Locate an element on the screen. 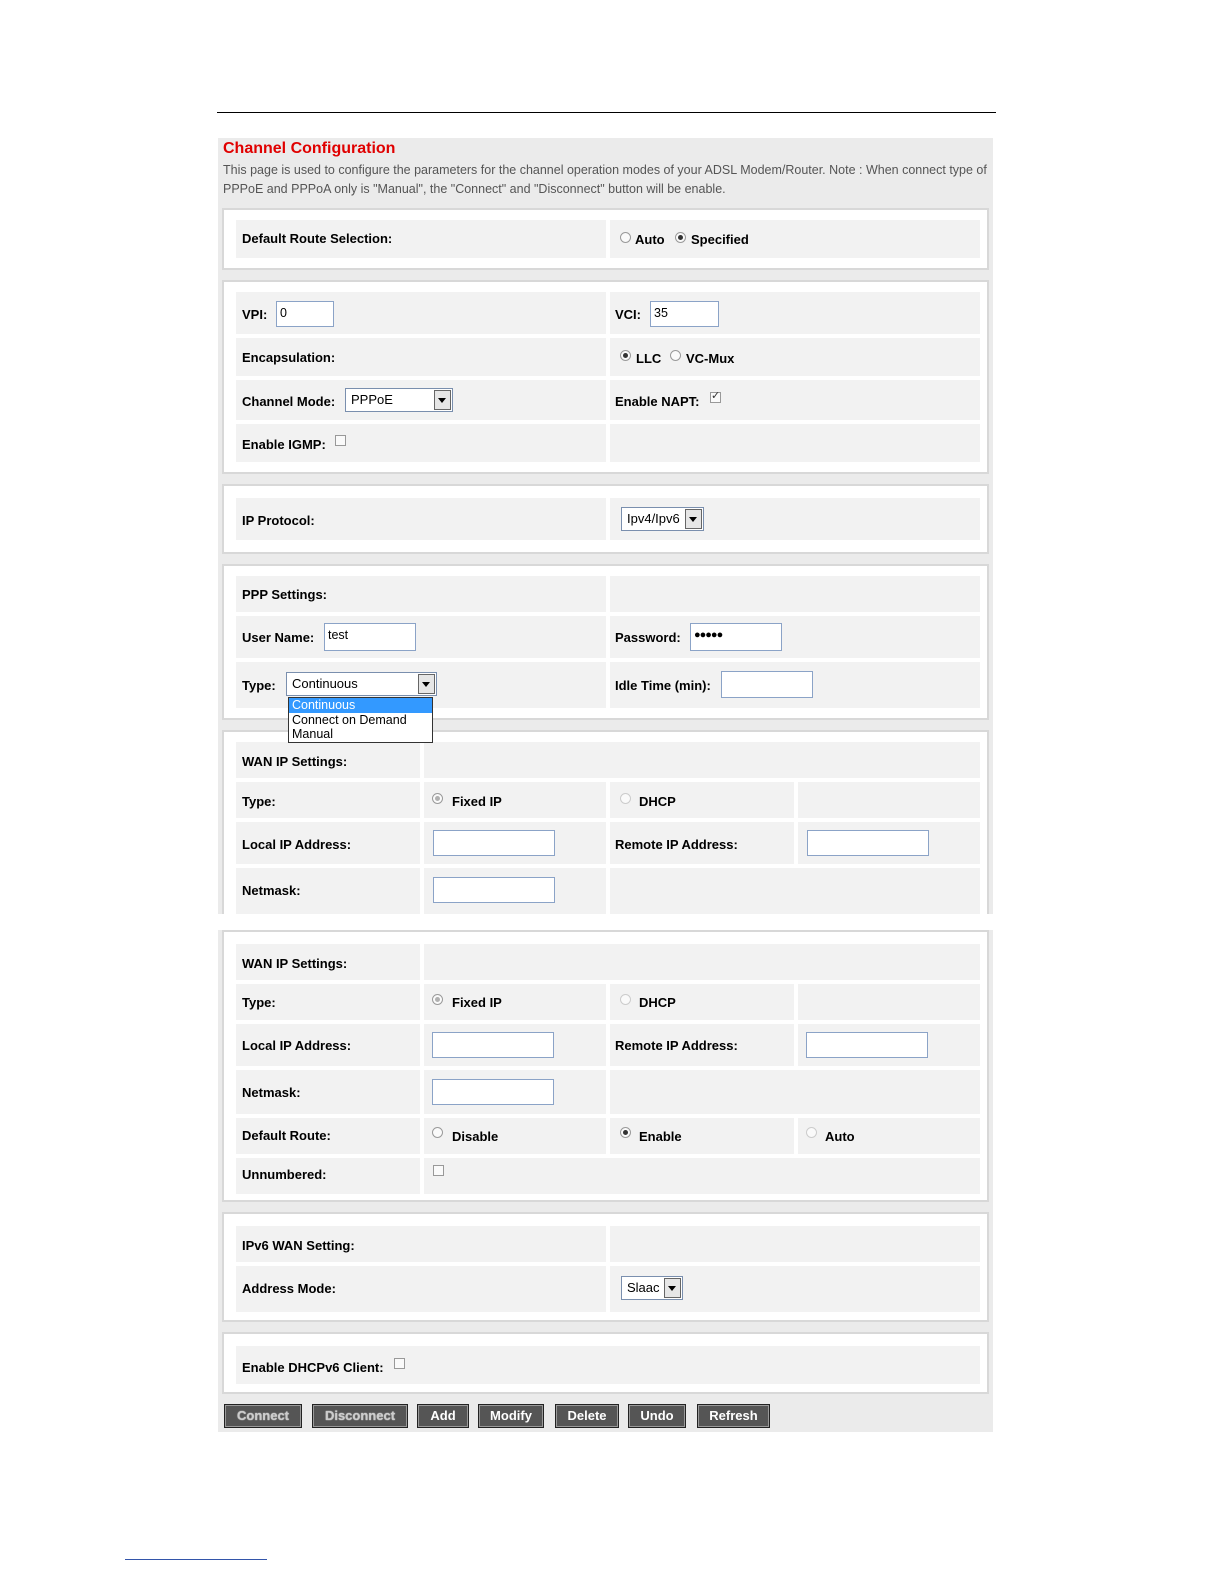 The height and width of the screenshot is (1584, 1224). disconnect-button: Disconnect is located at coordinates (360, 1416).